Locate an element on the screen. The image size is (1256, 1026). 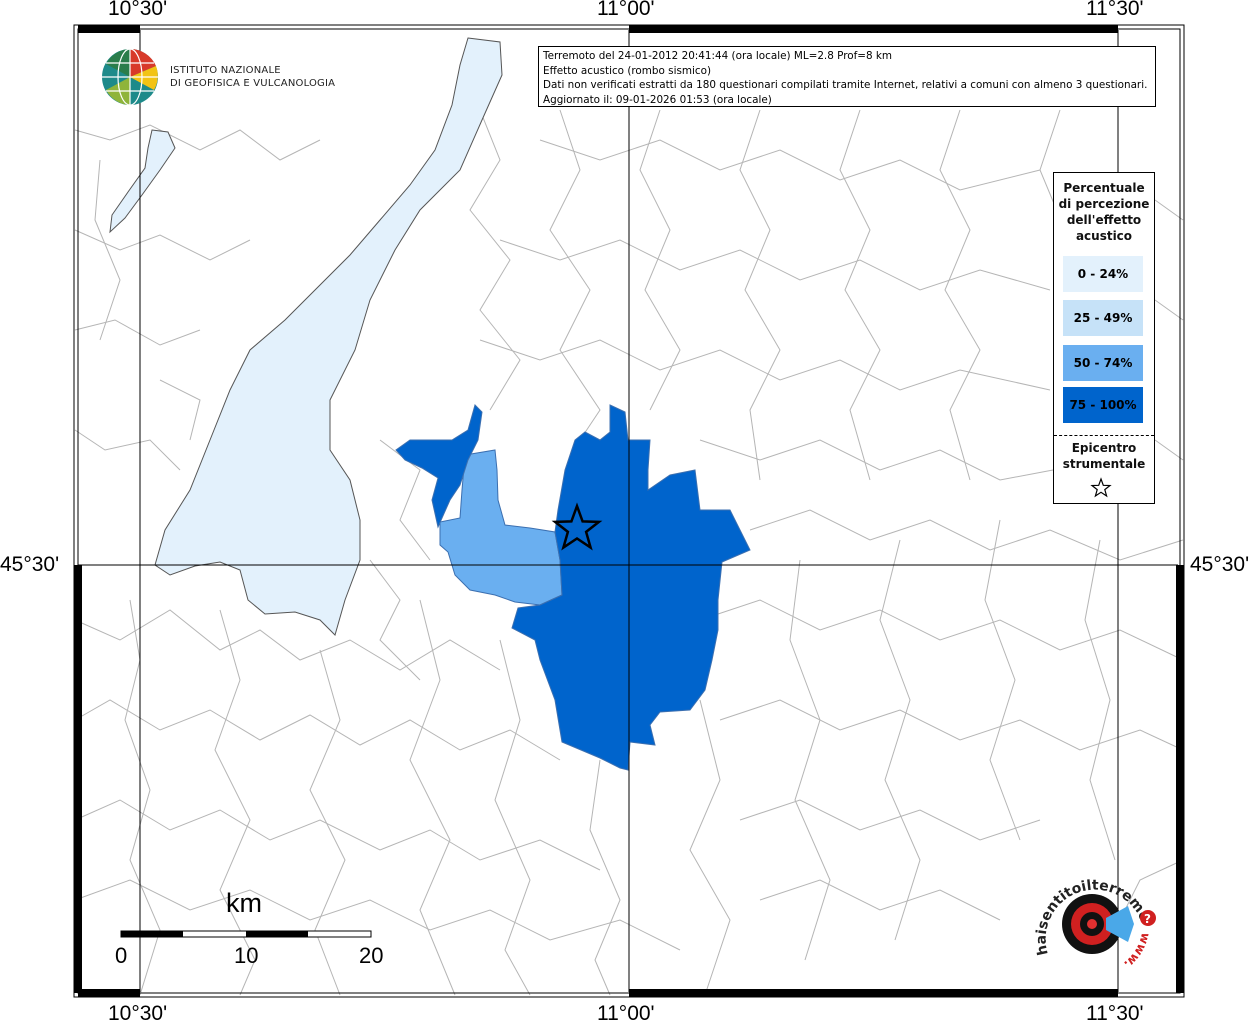
scale-tick-10: 10 is located at coordinates (246, 955).